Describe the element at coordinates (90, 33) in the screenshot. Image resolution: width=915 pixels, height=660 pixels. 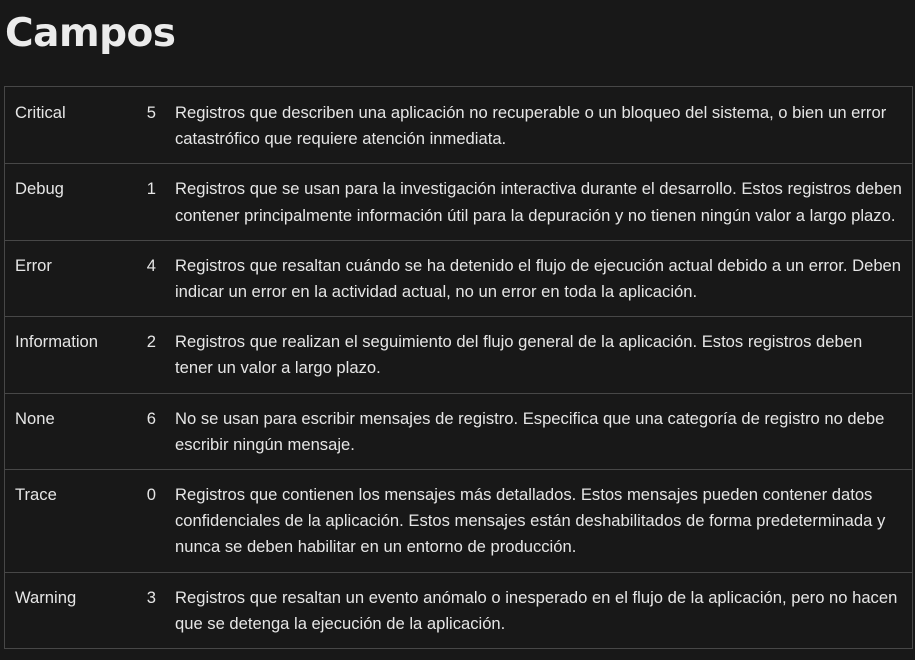
I see `page-title: Campos` at that location.